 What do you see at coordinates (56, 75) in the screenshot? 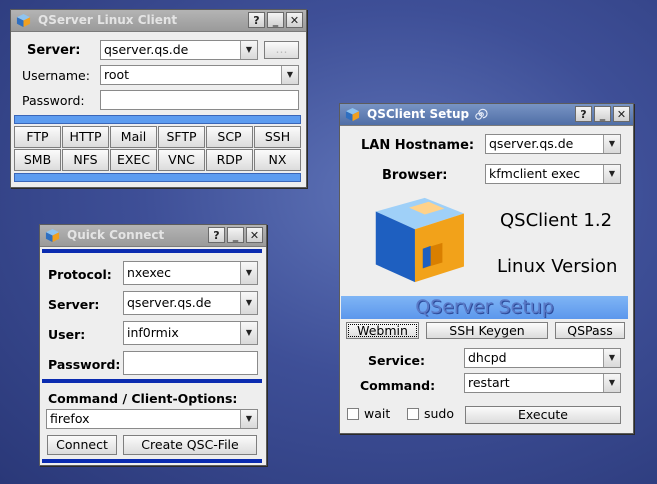
I see `username-label: Username:` at bounding box center [56, 75].